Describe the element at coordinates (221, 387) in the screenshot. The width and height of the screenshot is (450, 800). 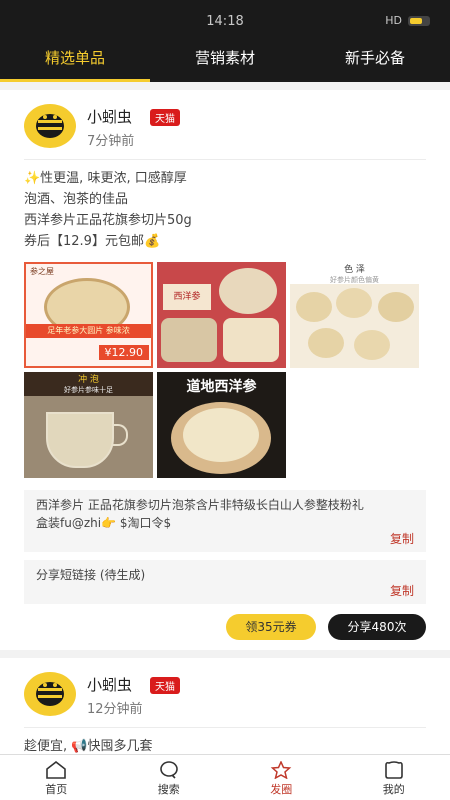
I see `image-caption: 道地西洋参` at that location.